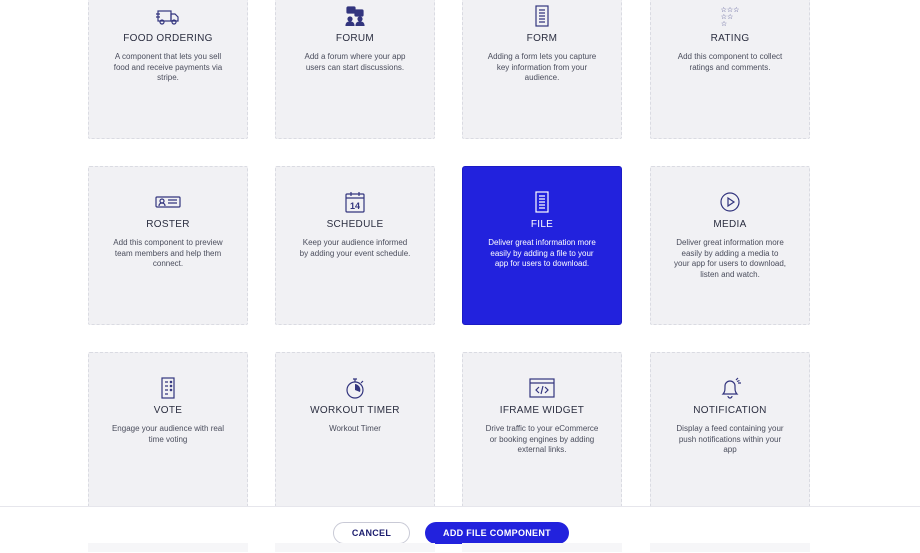  I want to click on vote-list-icon, so click(168, 388).